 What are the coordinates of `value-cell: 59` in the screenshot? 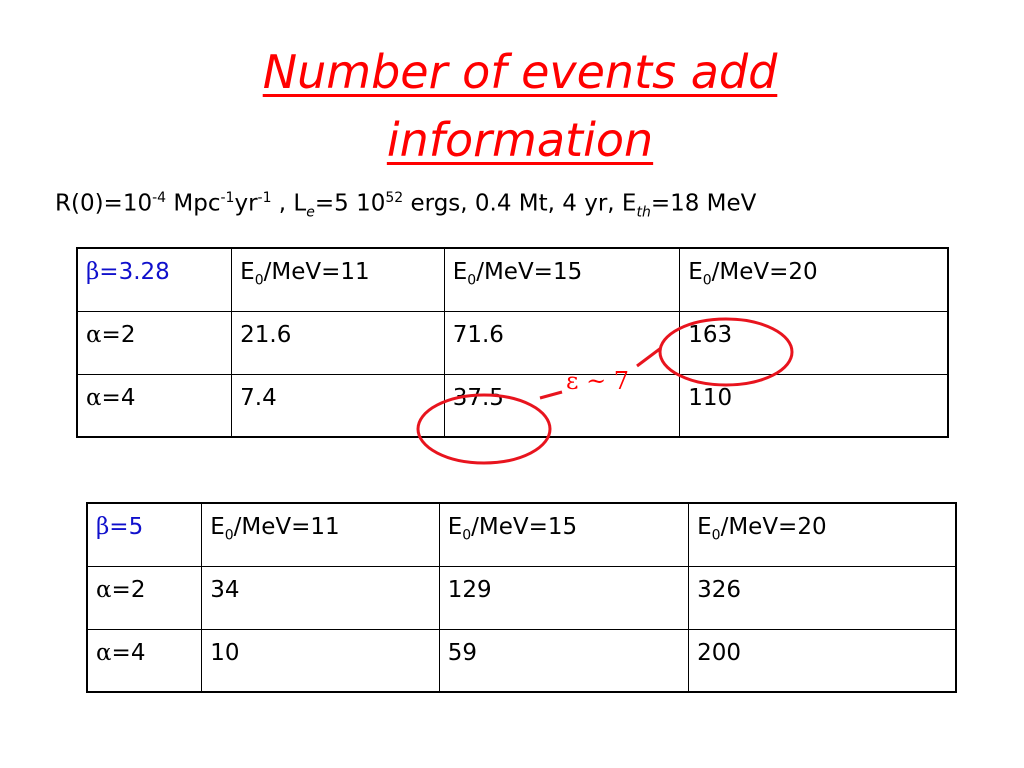 It's located at (564, 660).